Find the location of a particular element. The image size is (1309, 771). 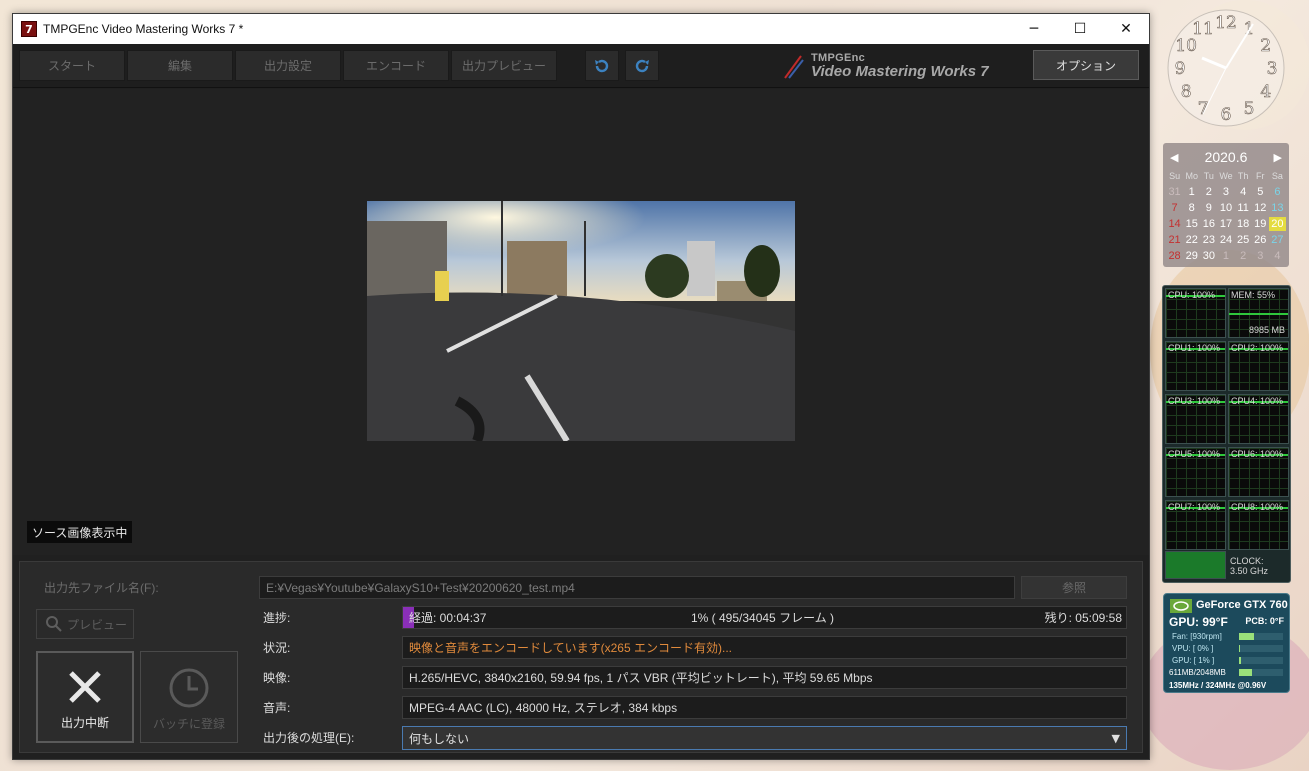

output-file-label: 出力先ファイル名(F): is located at coordinates (101, 587).